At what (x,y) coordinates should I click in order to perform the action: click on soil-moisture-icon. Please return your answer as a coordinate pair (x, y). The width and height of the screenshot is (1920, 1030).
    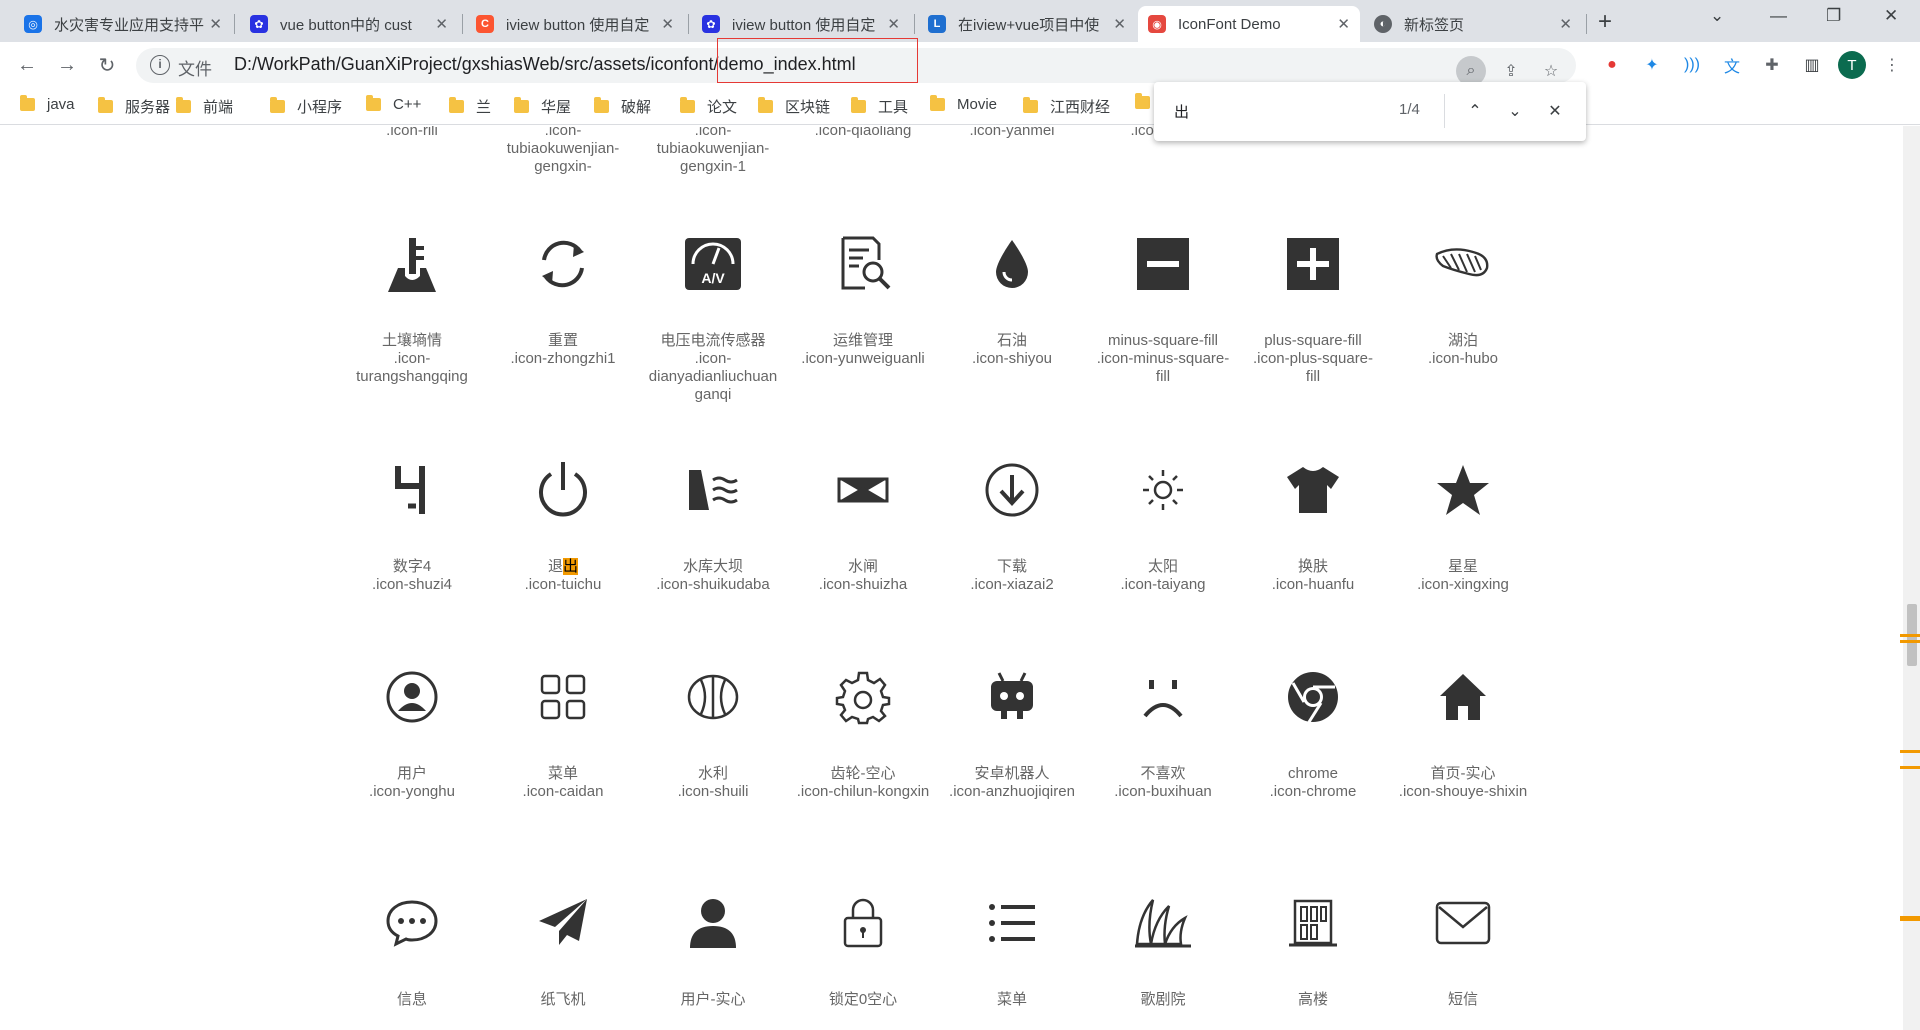
    Looking at the image, I should click on (412, 264).